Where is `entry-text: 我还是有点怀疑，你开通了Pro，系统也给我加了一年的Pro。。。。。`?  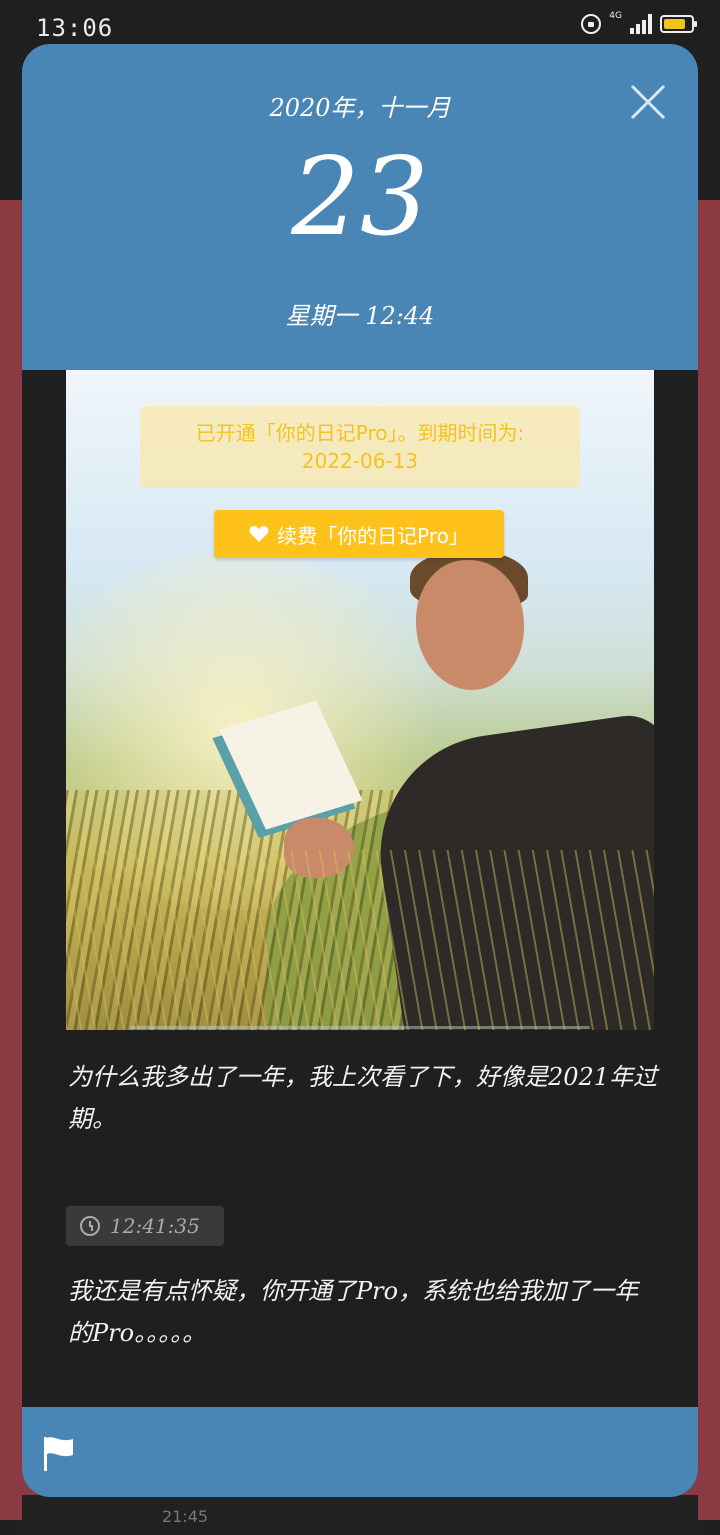
entry-text: 我还是有点怀疑，你开通了Pro，系统也给我加了一年的Pro。。。。。 is located at coordinates (353, 1312).